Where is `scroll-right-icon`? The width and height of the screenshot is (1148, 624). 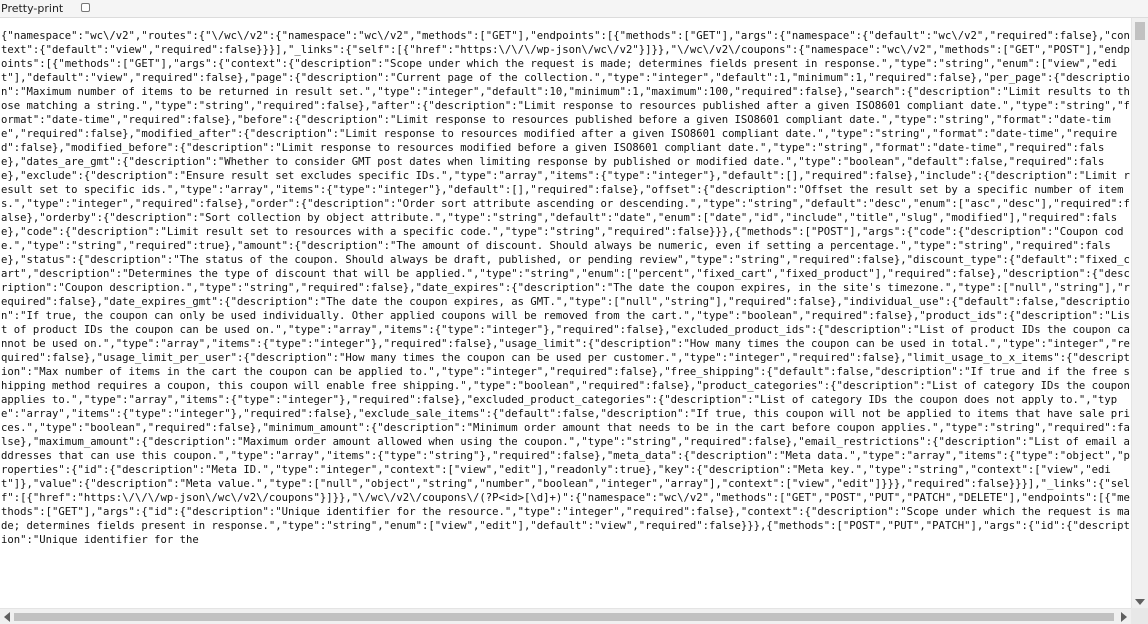
scroll-right-icon is located at coordinates (1124, 617).